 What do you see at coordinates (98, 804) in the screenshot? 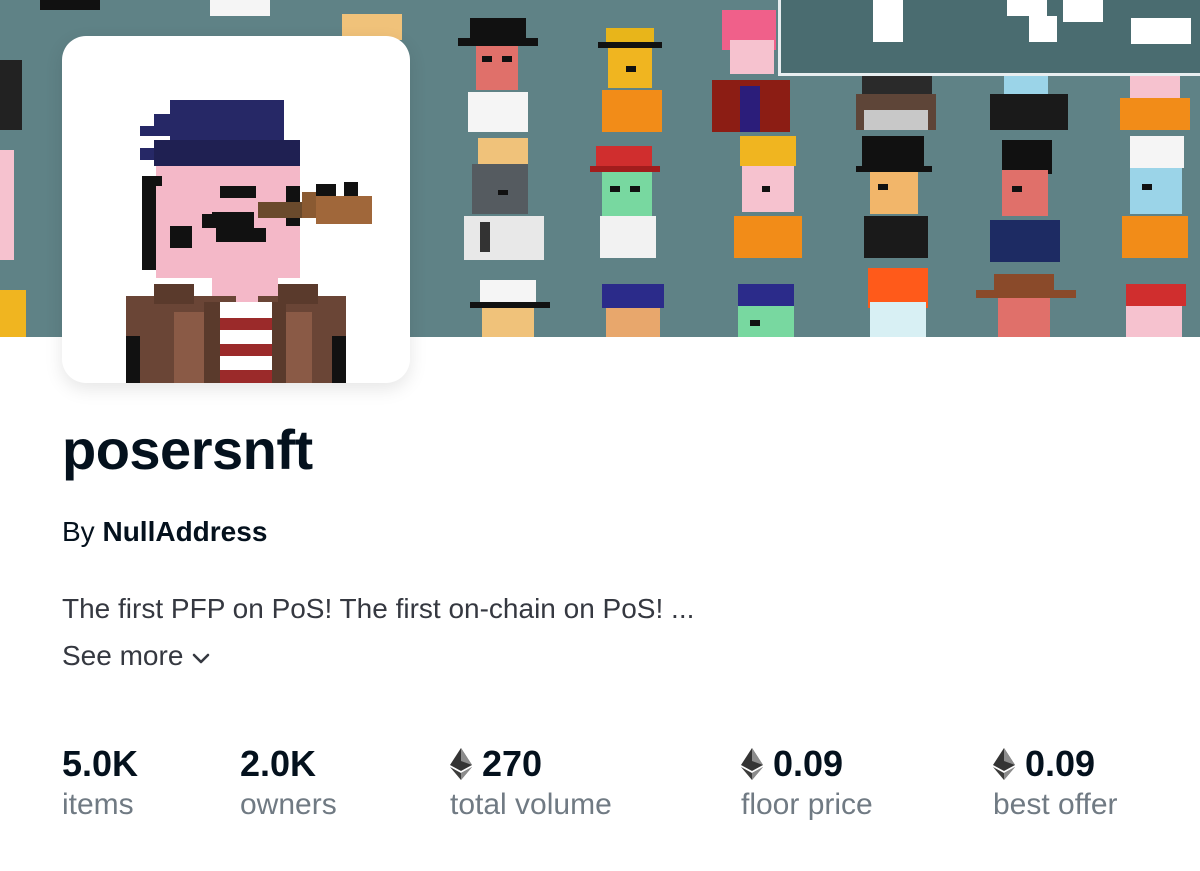
I see `stat-label: items` at bounding box center [98, 804].